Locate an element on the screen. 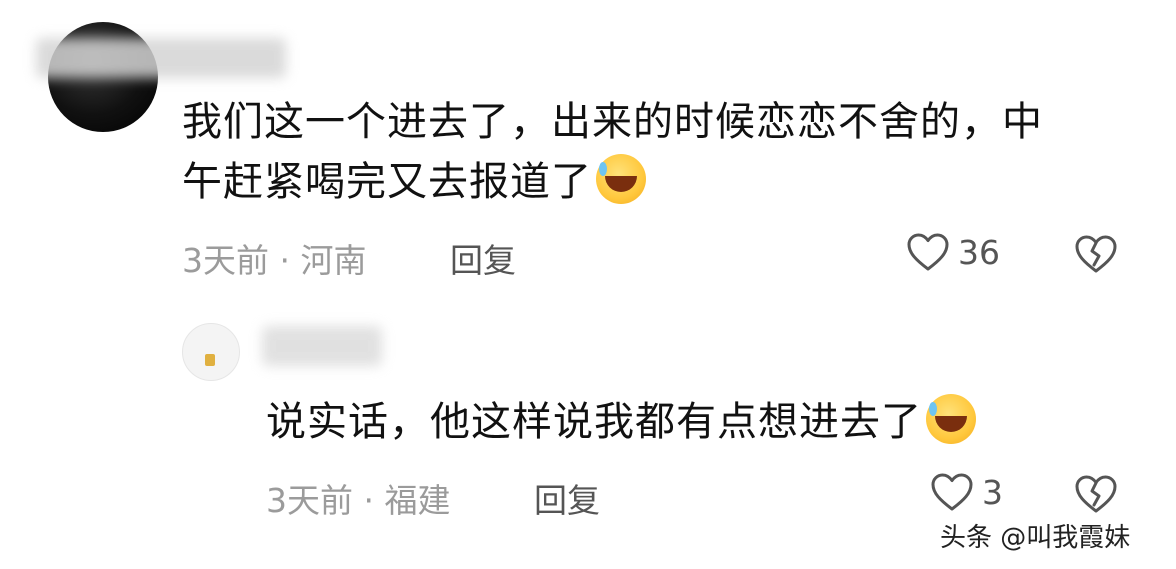 The image size is (1176, 569). reply-like-count: 3 is located at coordinates (992, 492).